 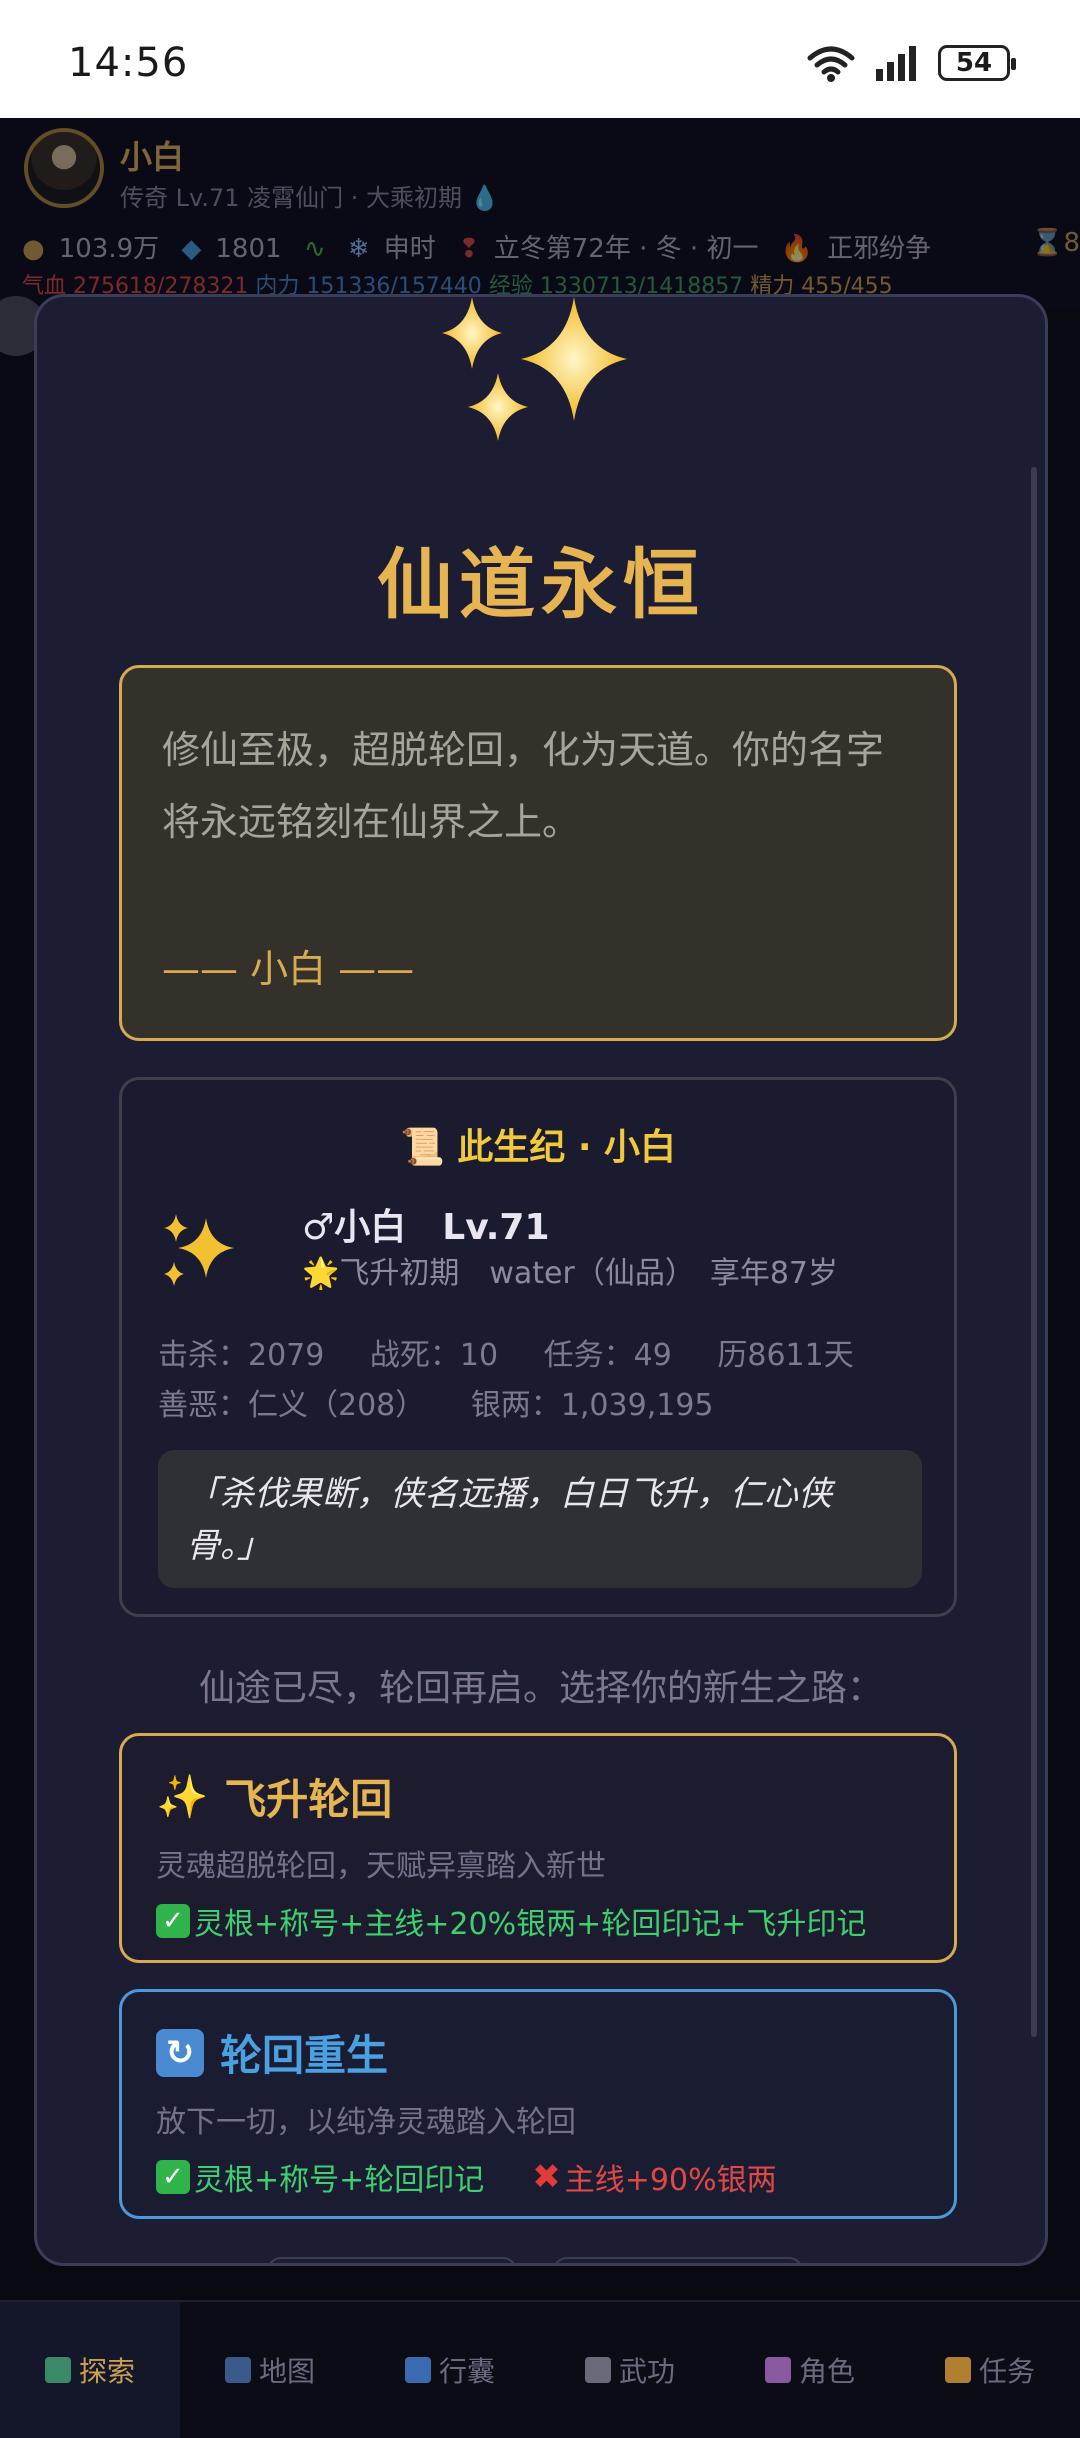 What do you see at coordinates (523, 786) in the screenshot?
I see `quote-text: 修仙至极，超脱轮回，化为天道。你的名字将永远铭刻在仙界之上。` at bounding box center [523, 786].